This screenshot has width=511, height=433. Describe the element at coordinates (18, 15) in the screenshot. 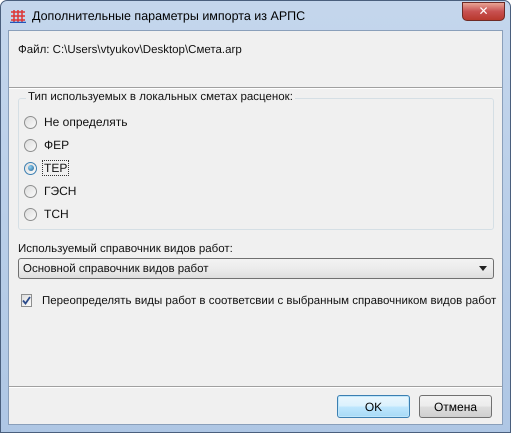

I see `app-icon` at that location.